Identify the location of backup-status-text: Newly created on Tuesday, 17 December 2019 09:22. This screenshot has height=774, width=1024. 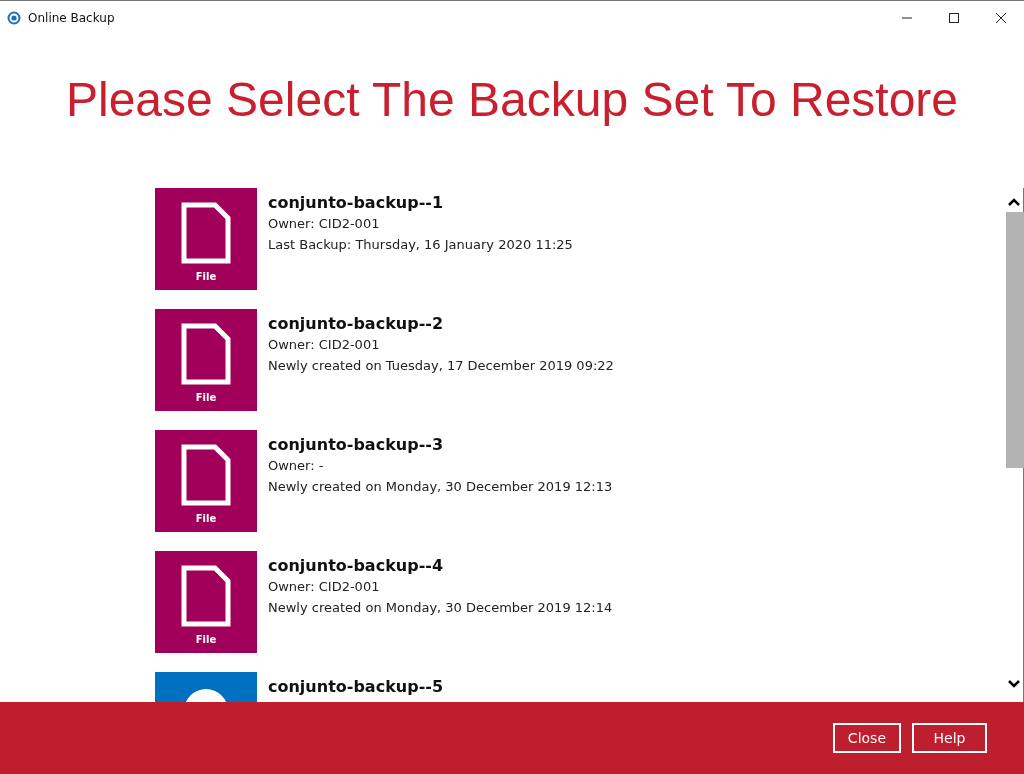
(441, 366).